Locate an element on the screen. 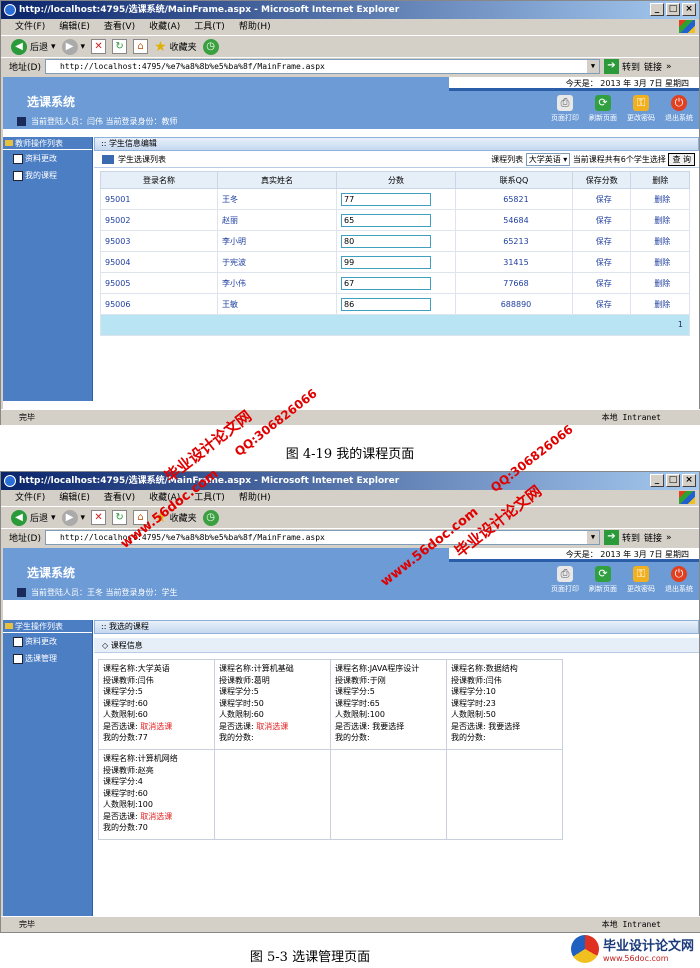  course-hours: 课程学时:23 is located at coordinates (473, 703).